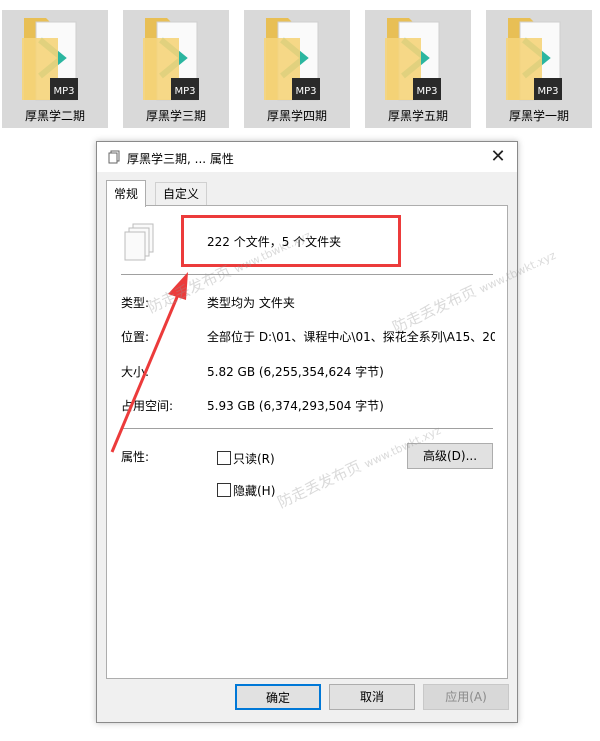 This screenshot has height=741, width=600. What do you see at coordinates (149, 362) in the screenshot?
I see `annotation-arrow` at bounding box center [149, 362].